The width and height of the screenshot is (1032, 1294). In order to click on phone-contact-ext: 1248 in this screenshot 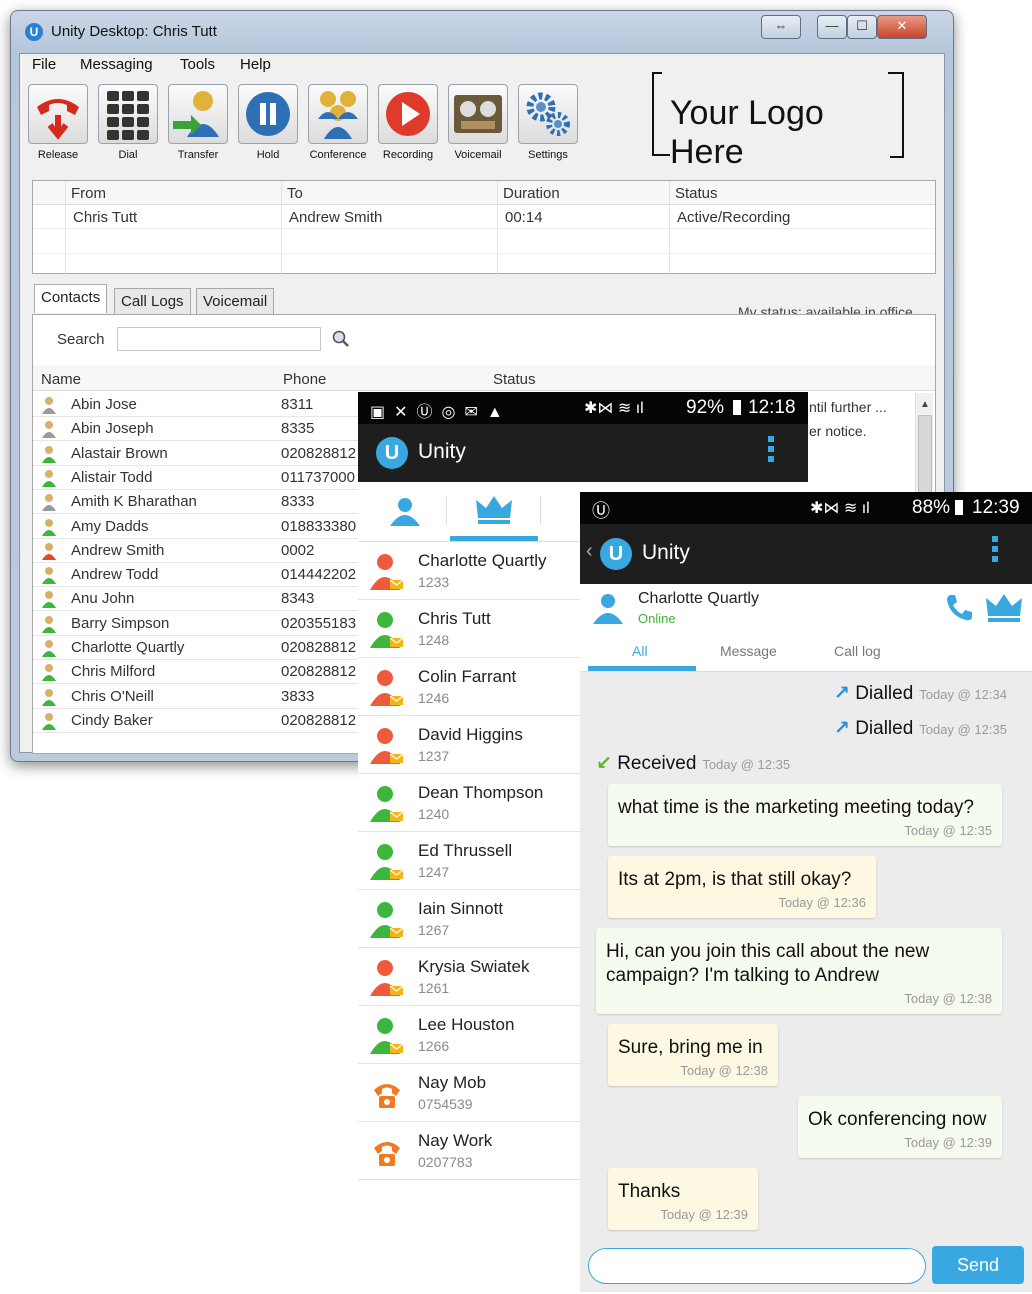, I will do `click(434, 640)`.